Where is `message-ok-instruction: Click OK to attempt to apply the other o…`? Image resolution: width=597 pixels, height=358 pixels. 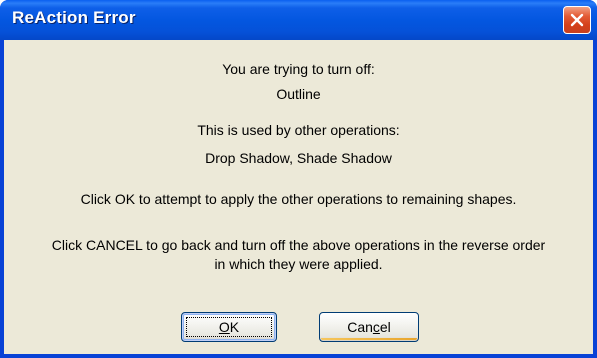
message-ok-instruction: Click OK to attempt to apply the other o… is located at coordinates (298, 199).